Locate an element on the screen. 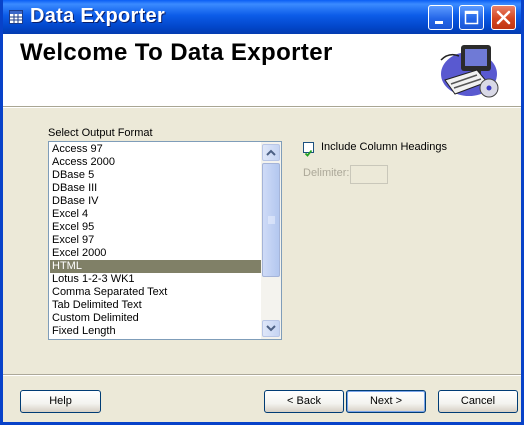  chevron-up-icon is located at coordinates (271, 152).